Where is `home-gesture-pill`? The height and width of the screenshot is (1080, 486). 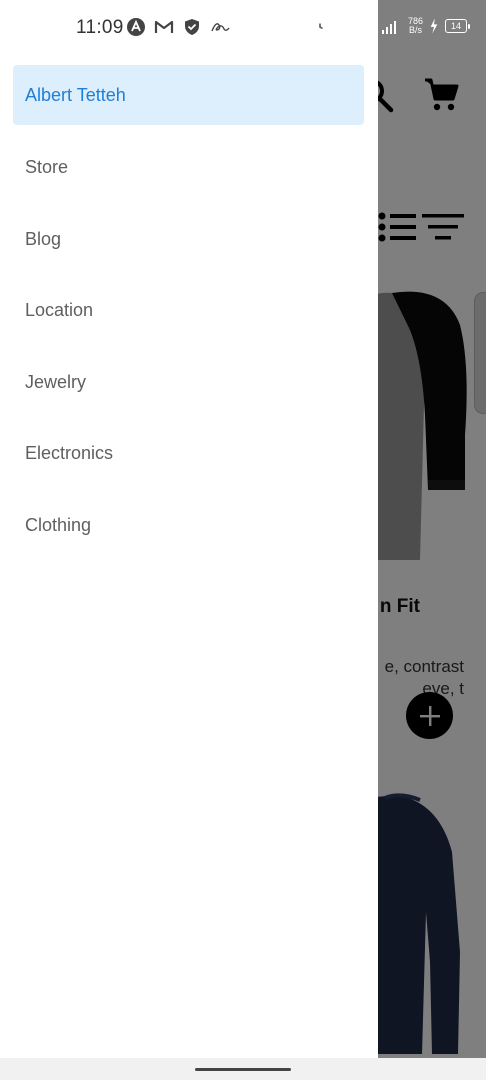 home-gesture-pill is located at coordinates (243, 1069).